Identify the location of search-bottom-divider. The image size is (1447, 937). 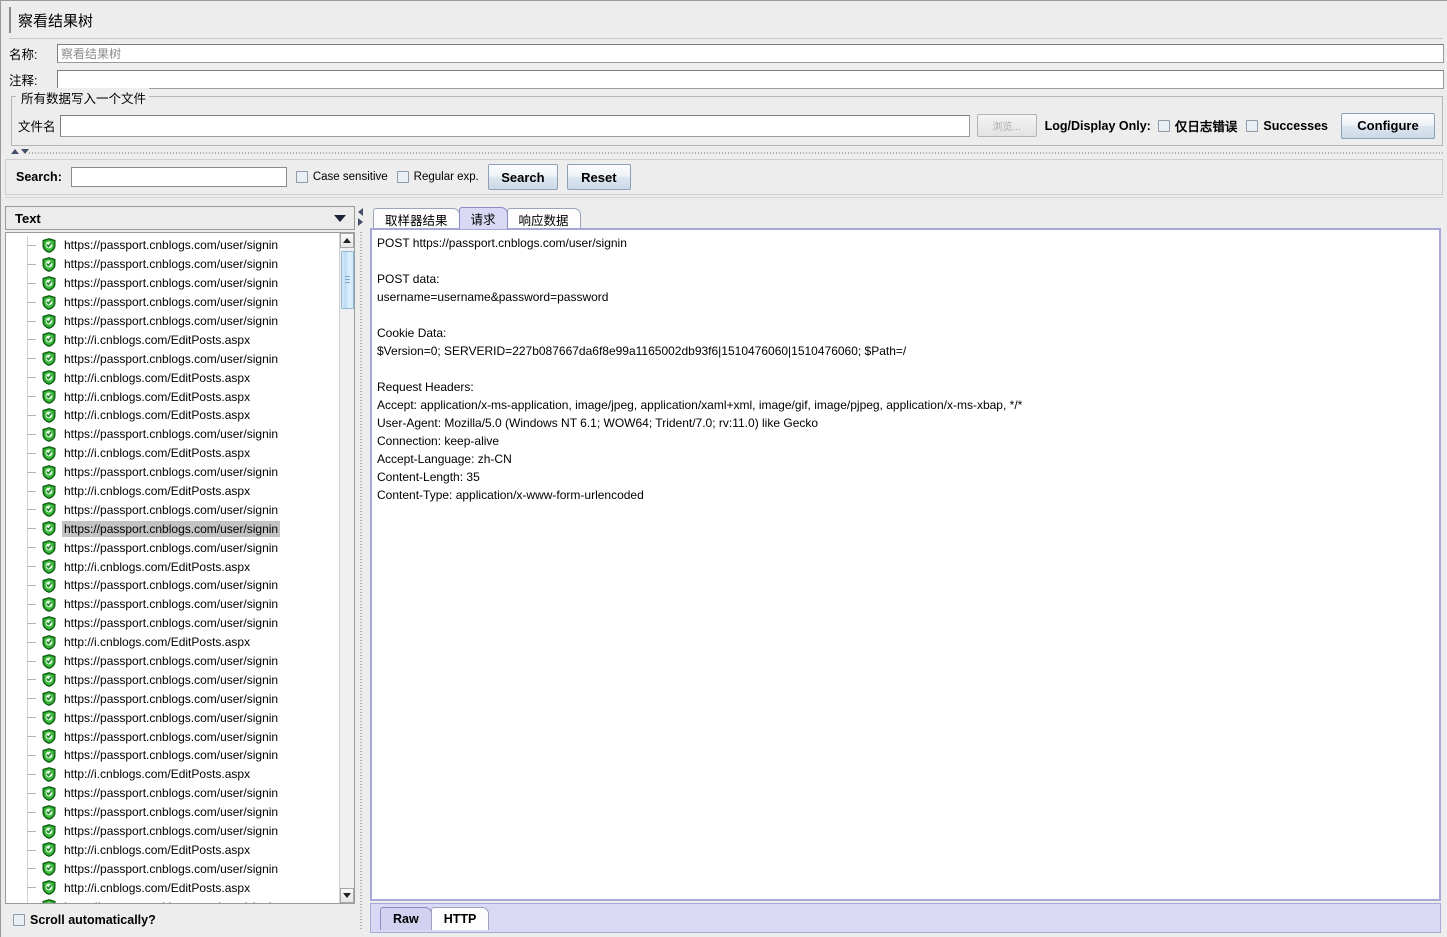
(724, 197).